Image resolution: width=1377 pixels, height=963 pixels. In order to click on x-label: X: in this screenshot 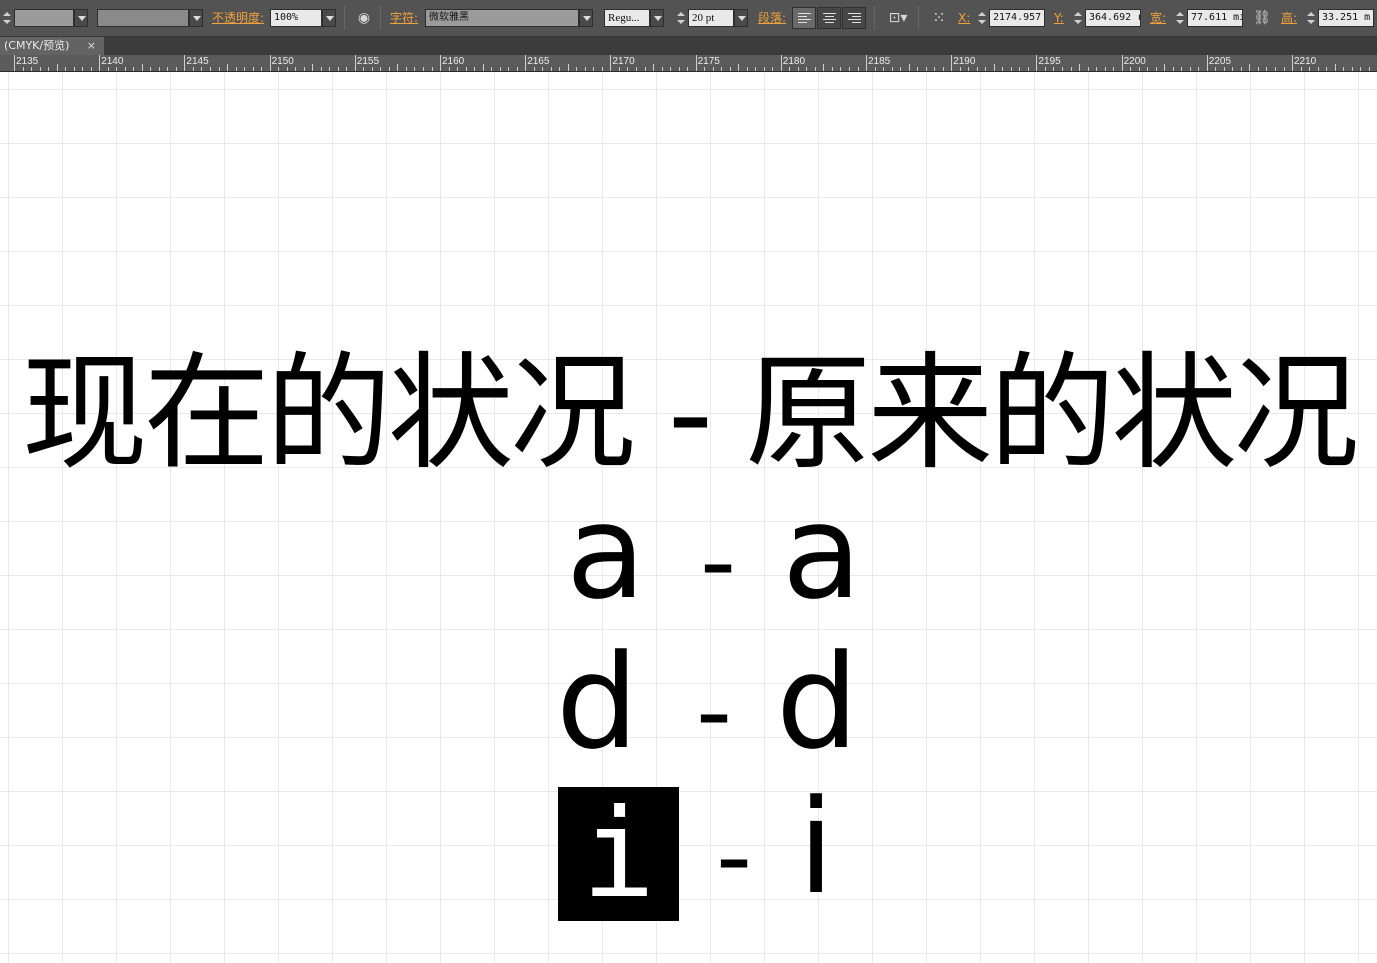, I will do `click(964, 18)`.